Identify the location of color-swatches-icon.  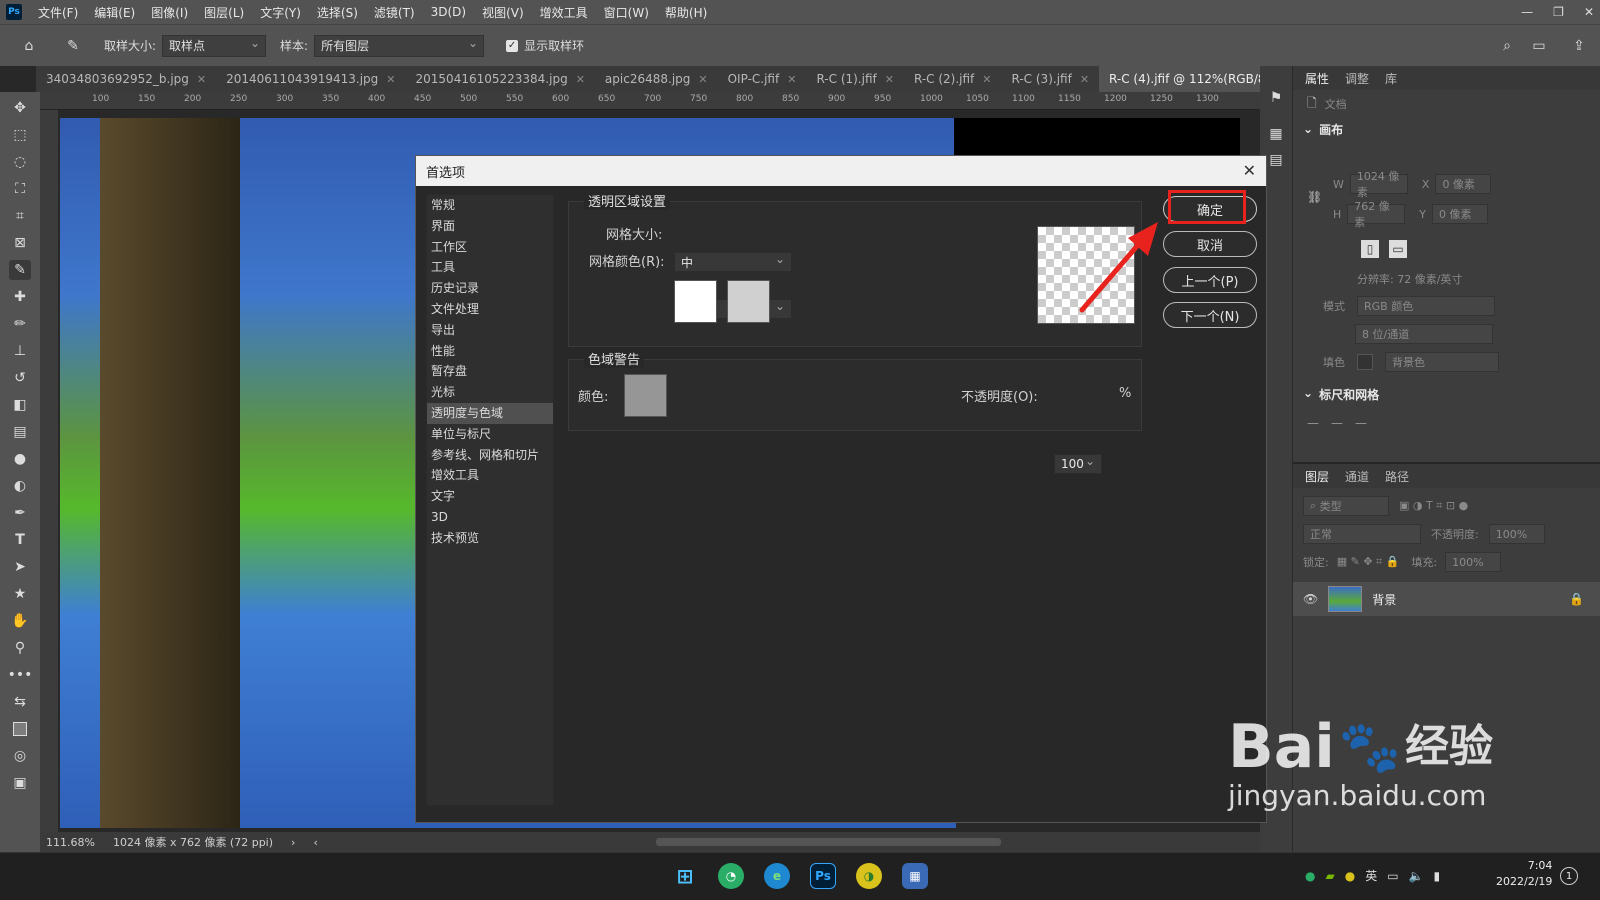
(20, 729).